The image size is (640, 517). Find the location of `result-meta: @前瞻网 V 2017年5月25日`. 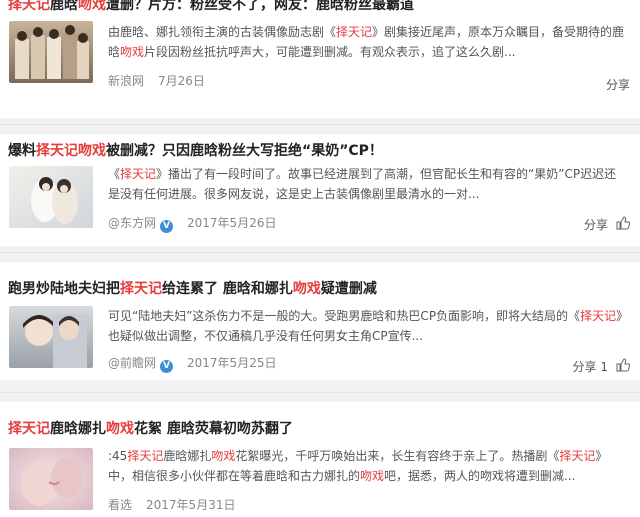

result-meta: @前瞻网 V 2017年5月25日 is located at coordinates (192, 363).